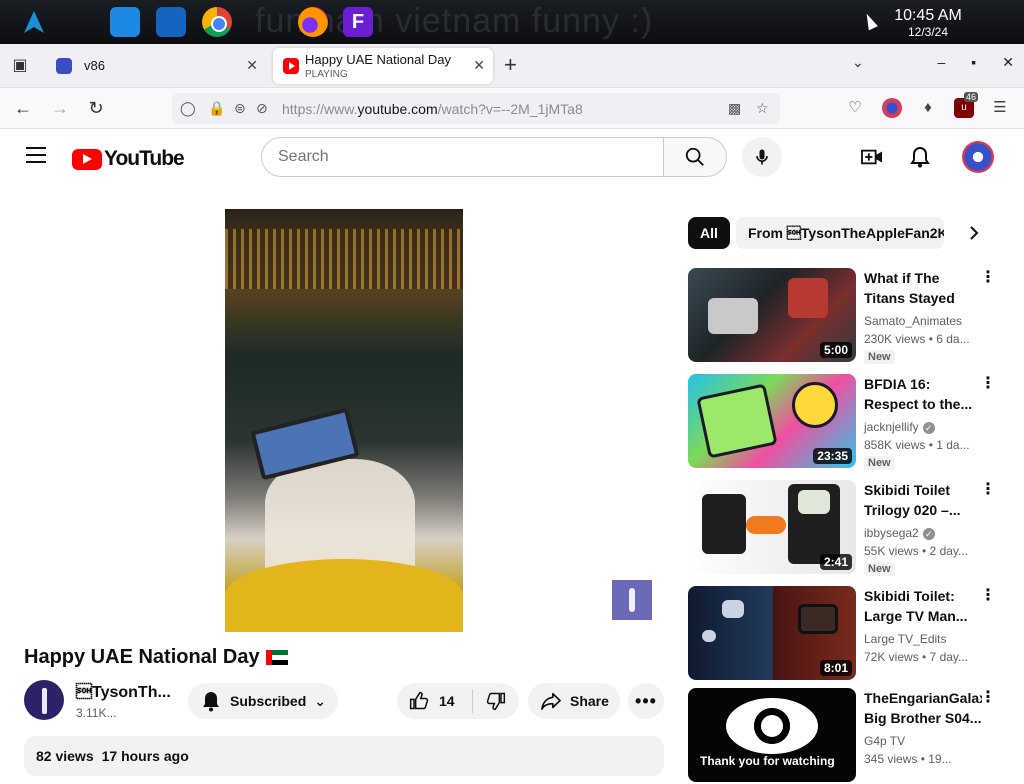  I want to click on v86-icon, so click(64, 66).